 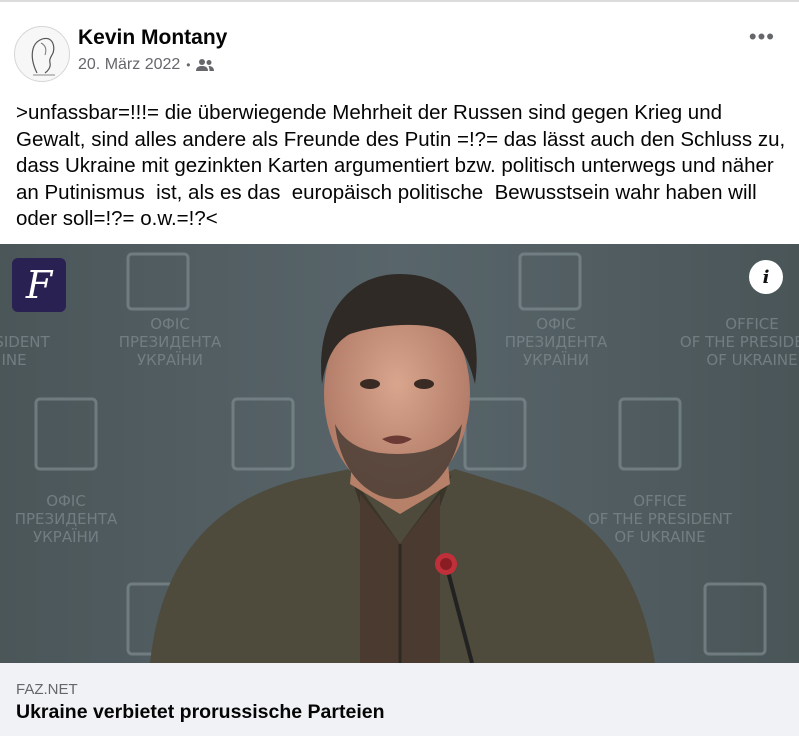 I want to click on publisher-logo: F, so click(x=39, y=285).